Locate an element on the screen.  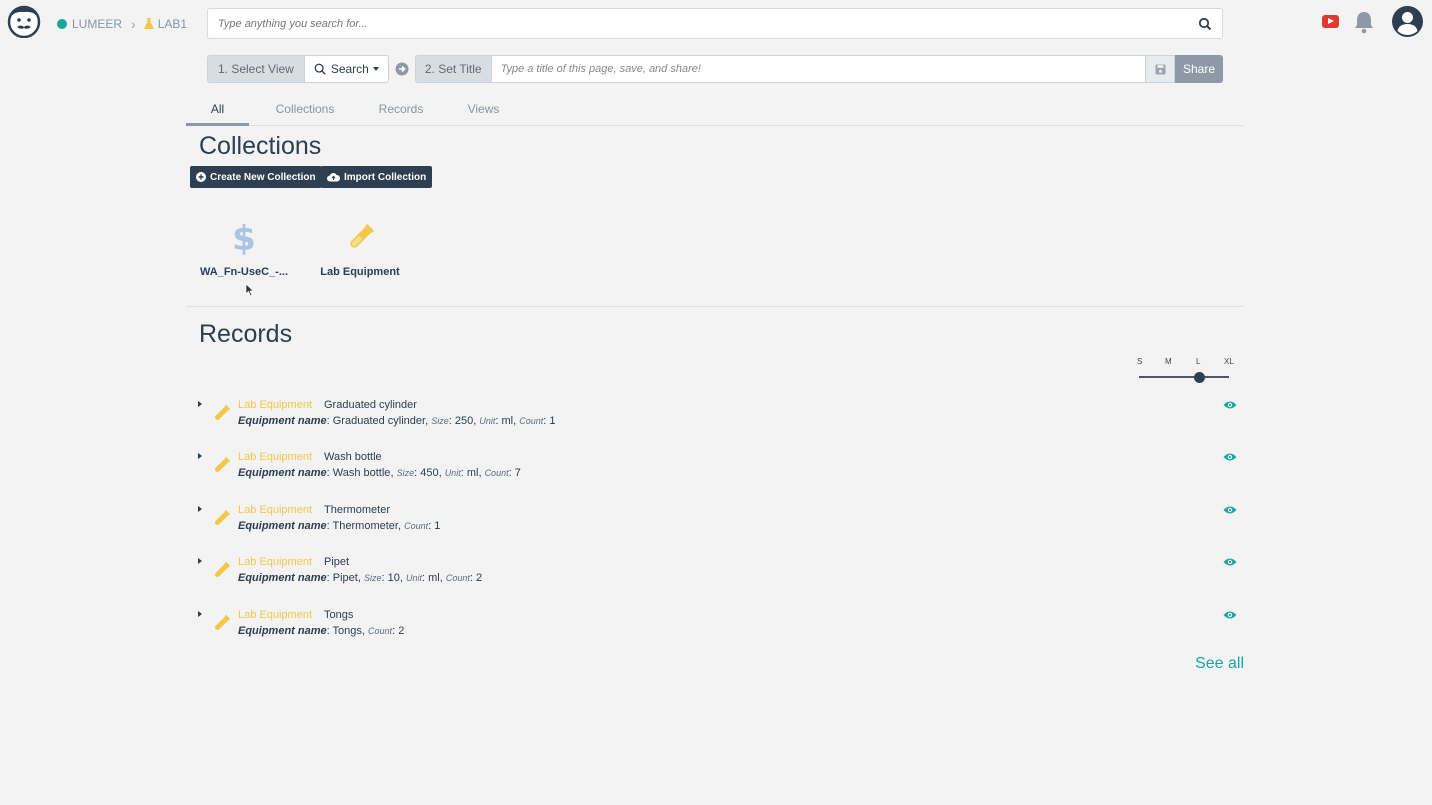
attr-value: 1 is located at coordinates (552, 421).